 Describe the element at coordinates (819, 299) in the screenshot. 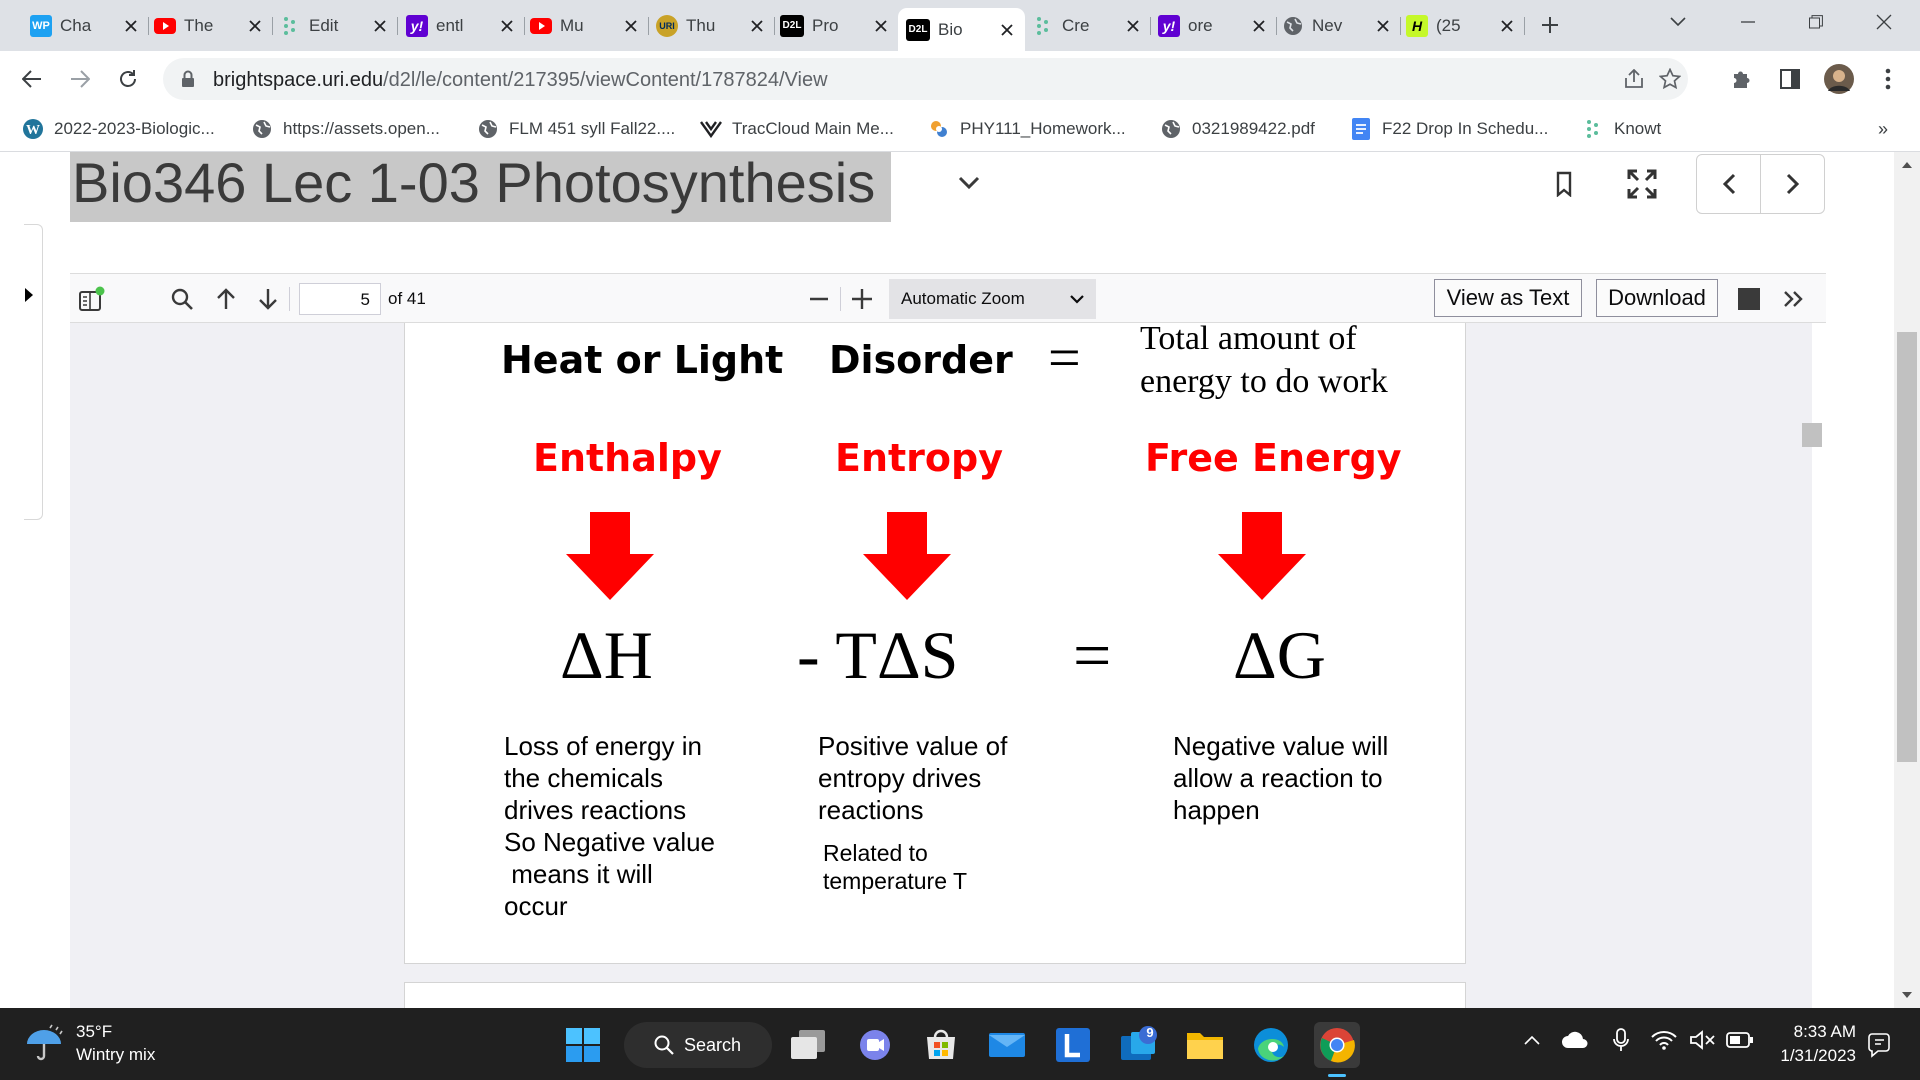

I see `zoom-out-button` at that location.